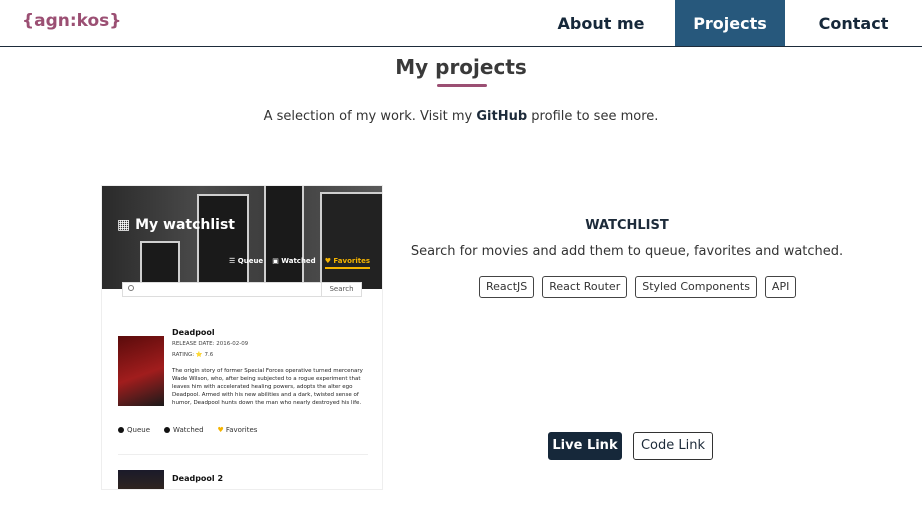 This screenshot has height=521, width=922. Describe the element at coordinates (185, 225) in the screenshot. I see `screenshot-app-title-text: My watchlist` at that location.